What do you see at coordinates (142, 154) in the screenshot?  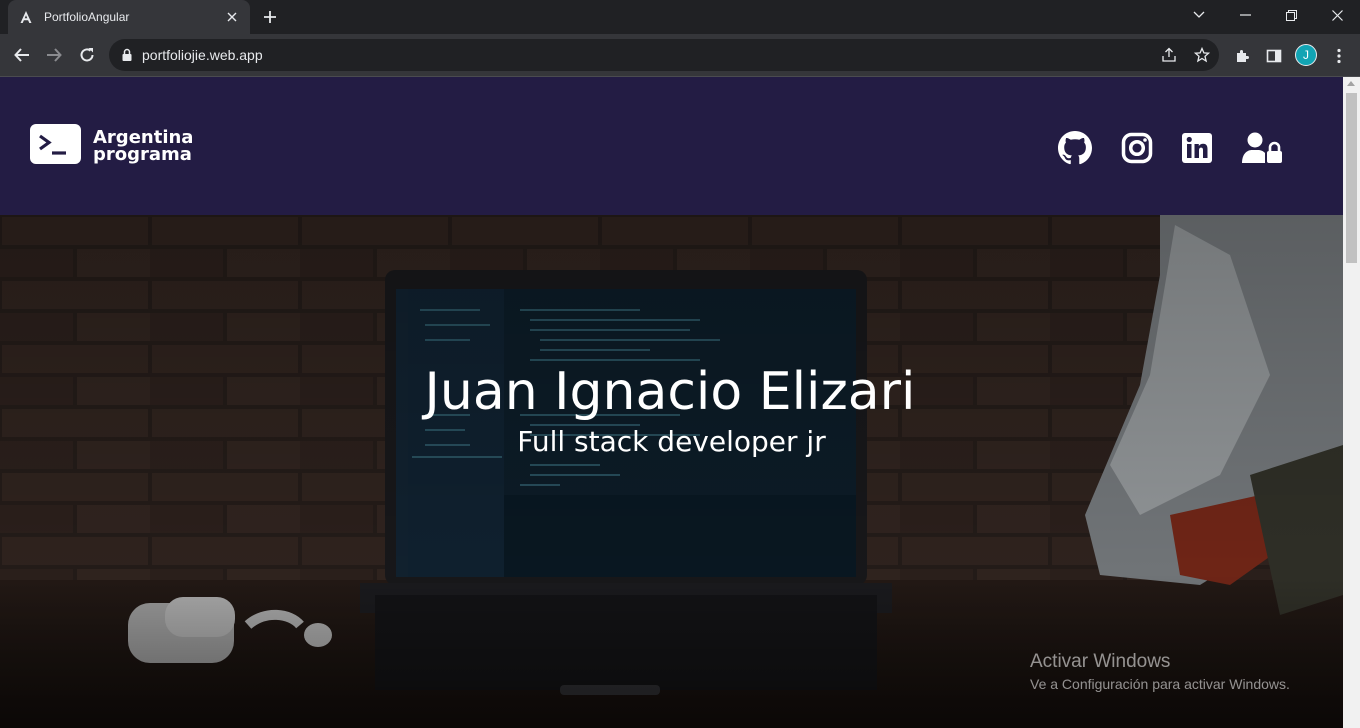 I see `brand-line-2: programa` at bounding box center [142, 154].